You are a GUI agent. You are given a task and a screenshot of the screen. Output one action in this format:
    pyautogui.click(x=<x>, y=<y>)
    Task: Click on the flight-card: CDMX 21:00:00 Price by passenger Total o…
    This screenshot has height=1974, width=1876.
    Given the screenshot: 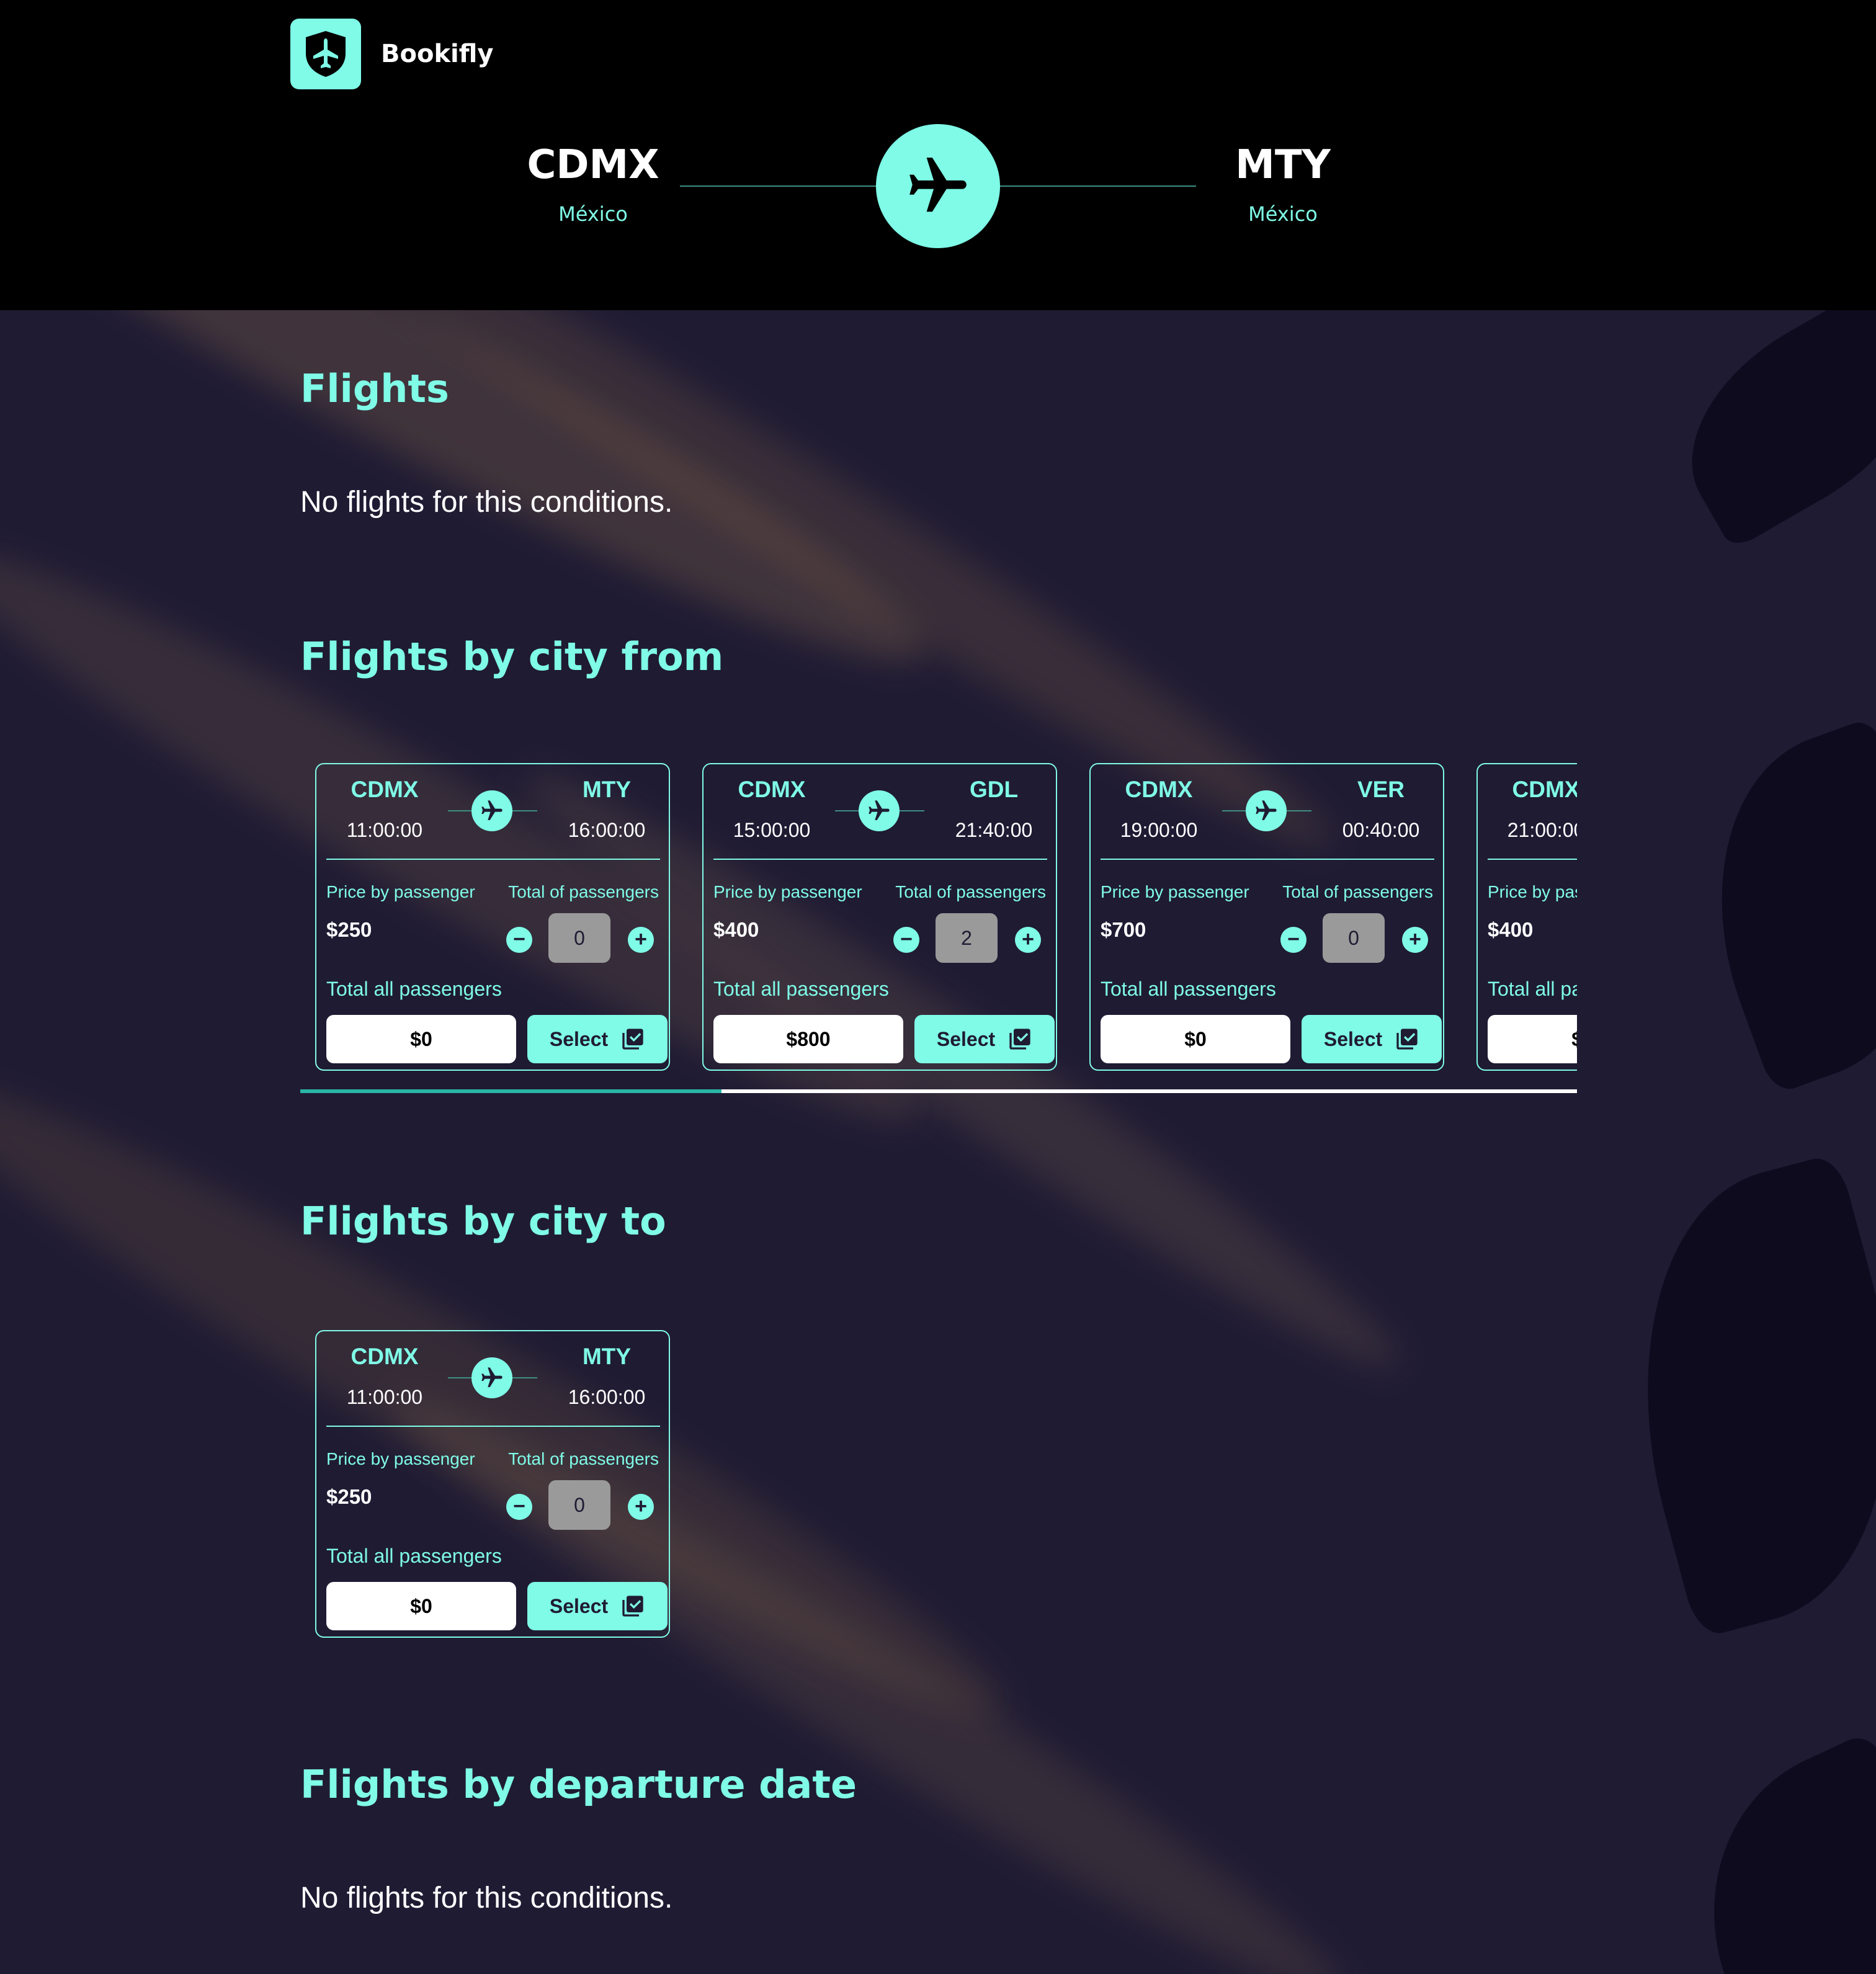 What is the action you would take?
    pyautogui.click(x=1526, y=917)
    